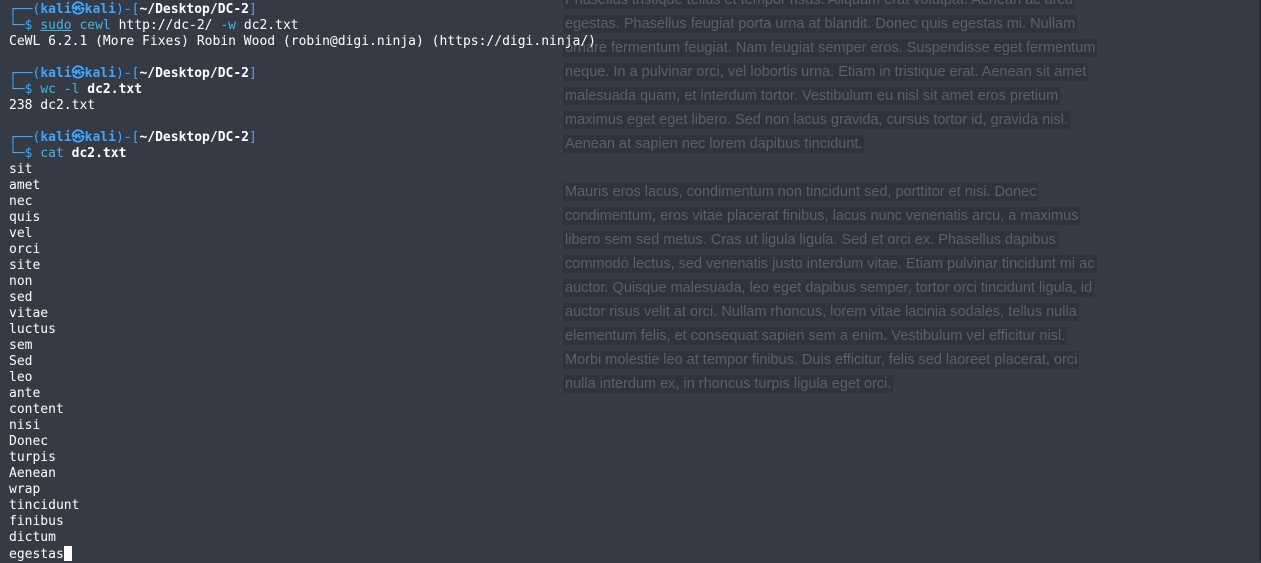  I want to click on output-line: tincidunt, so click(44, 505).